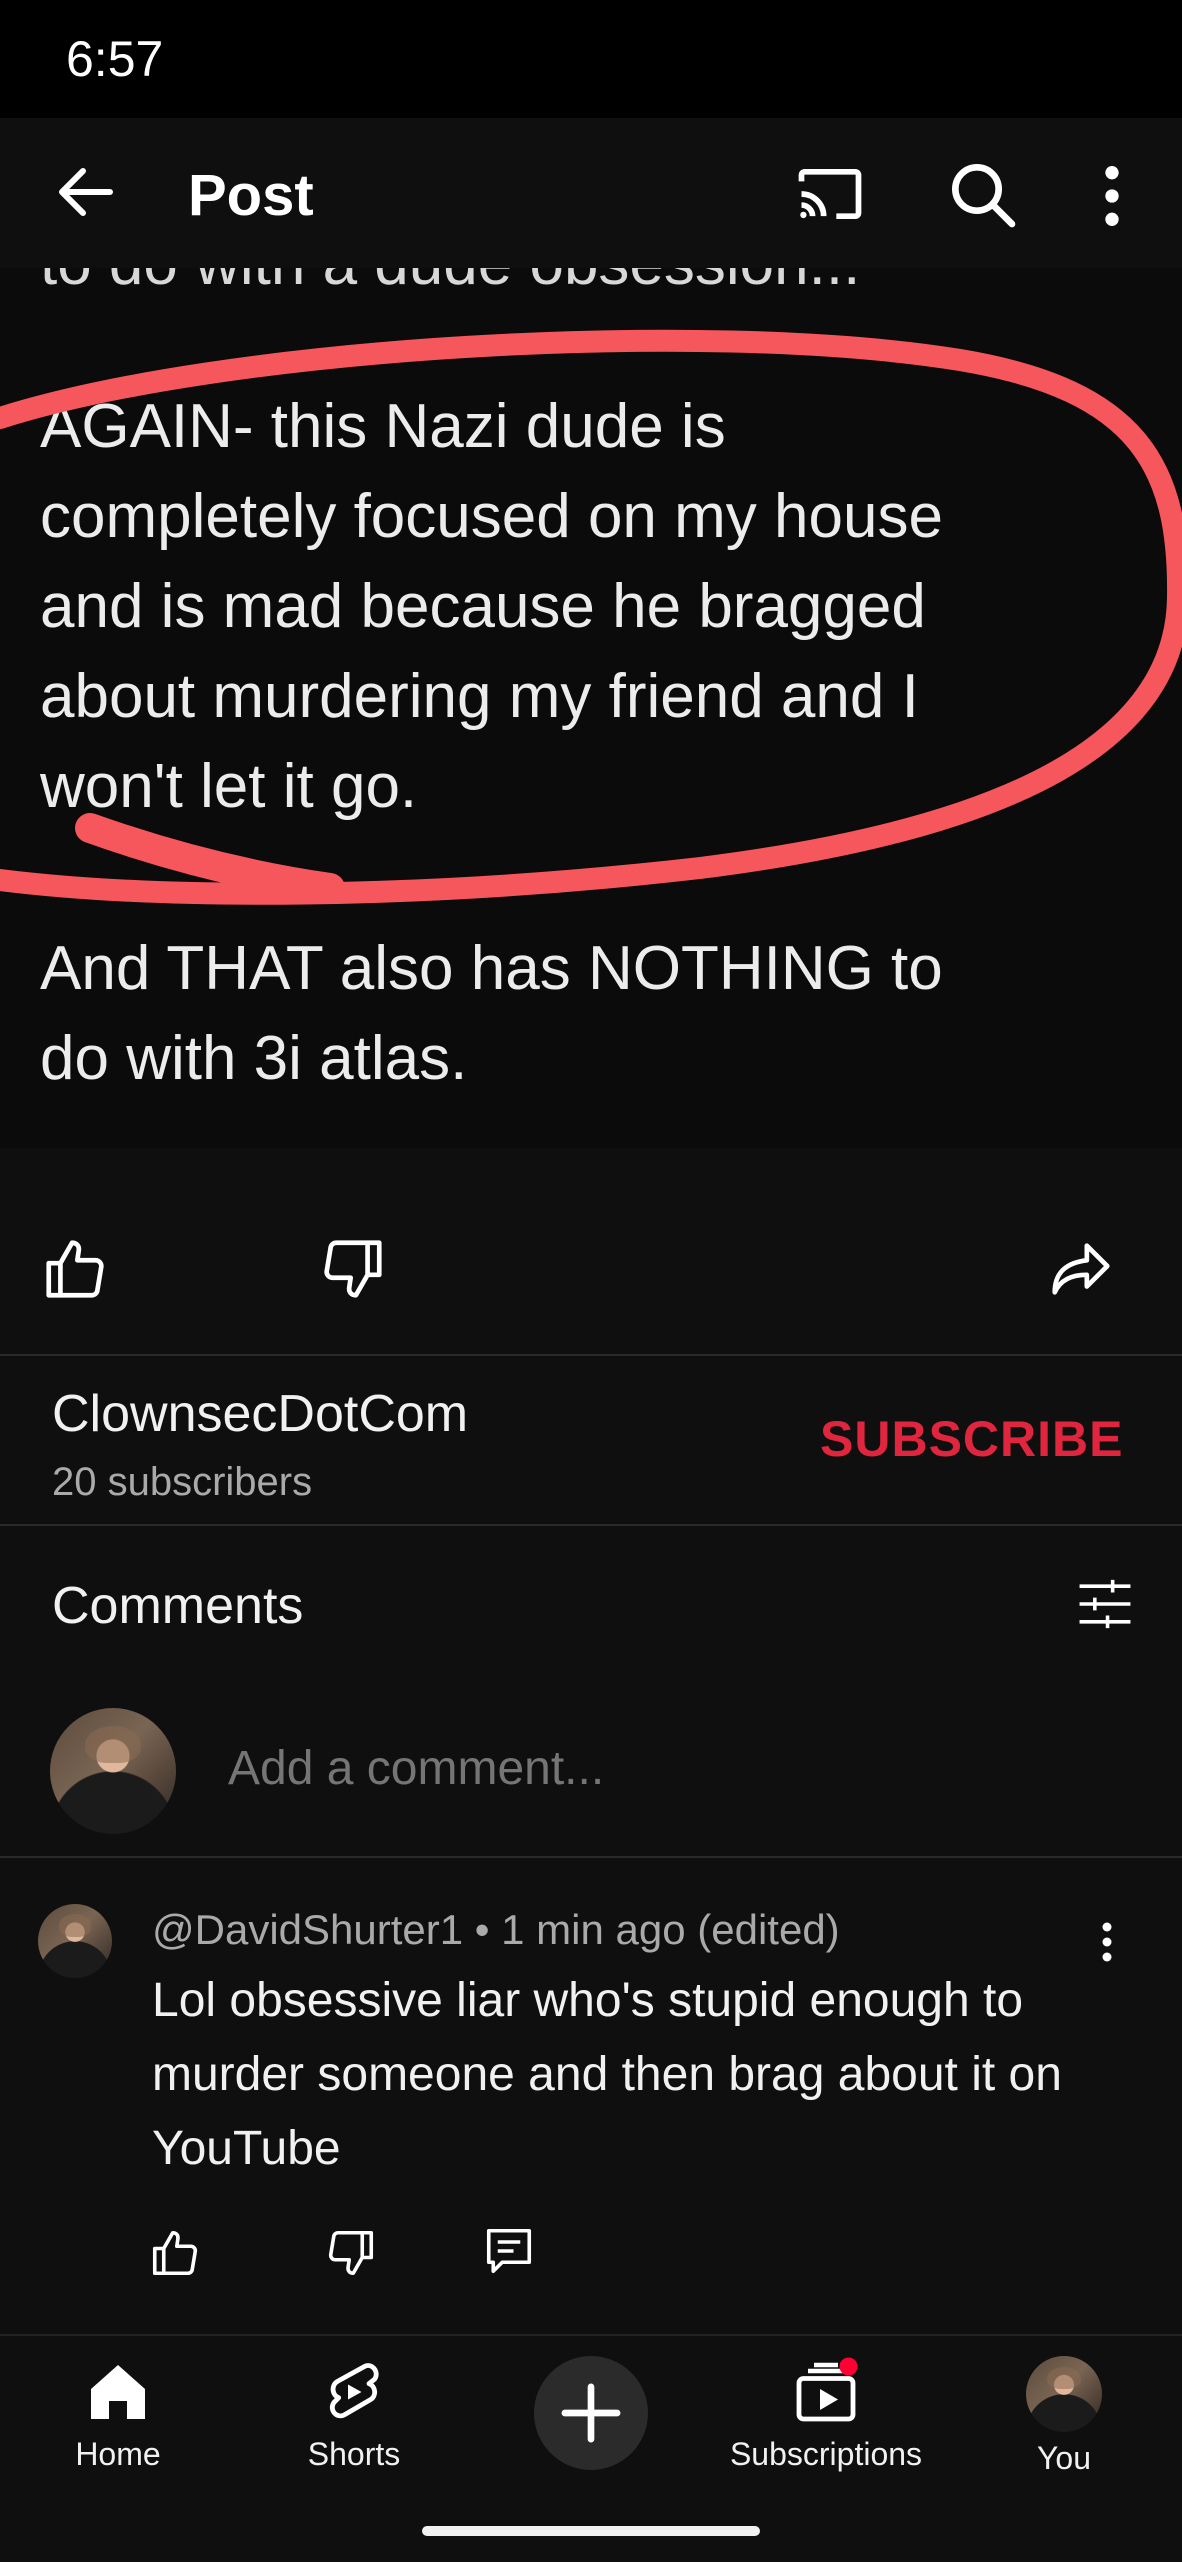 The image size is (1182, 2562). What do you see at coordinates (971, 1439) in the screenshot?
I see `subscribe-button: SUBSCRIBE` at bounding box center [971, 1439].